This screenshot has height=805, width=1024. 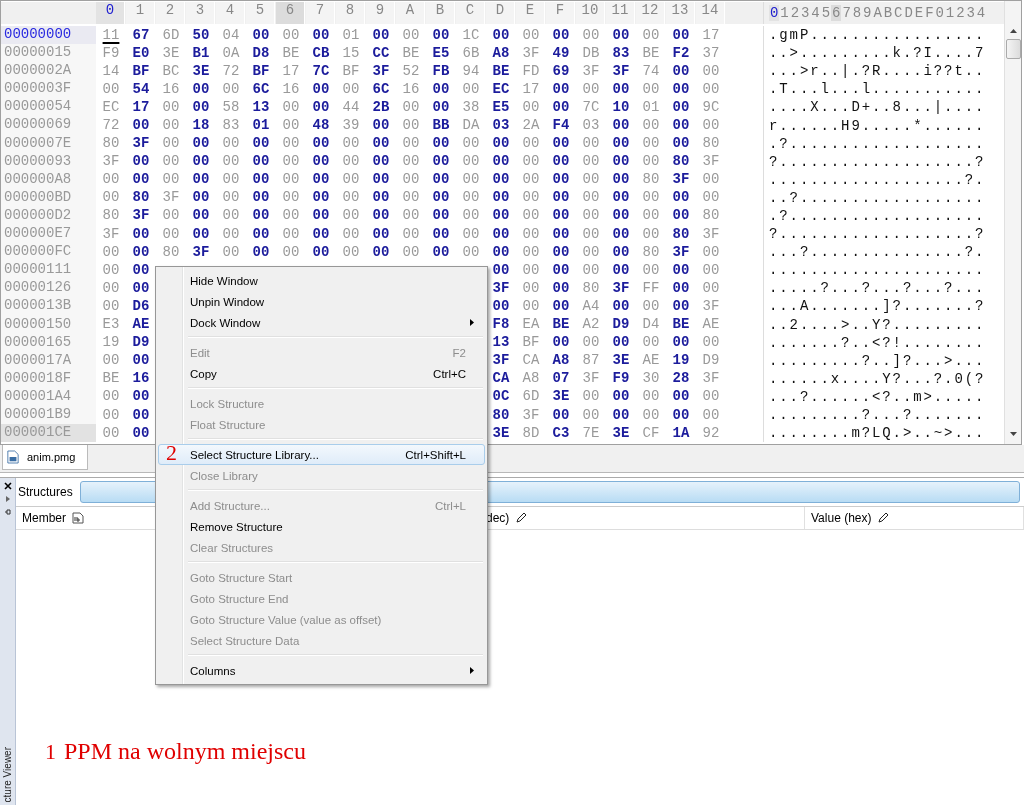 I want to click on hex-byte: F9, so click(x=111, y=53).